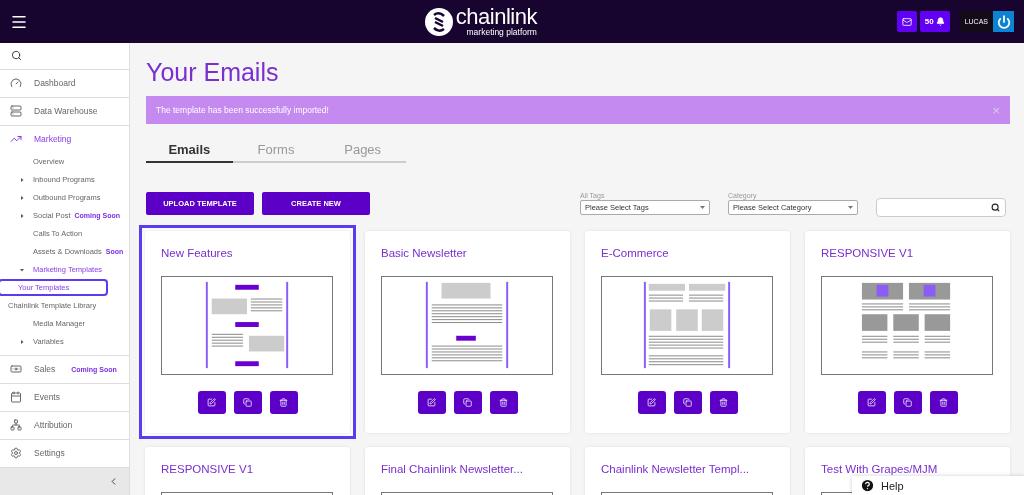 This screenshot has width=1024, height=495. Describe the element at coordinates (501, 32) in the screenshot. I see `tagline: marketing platform` at that location.